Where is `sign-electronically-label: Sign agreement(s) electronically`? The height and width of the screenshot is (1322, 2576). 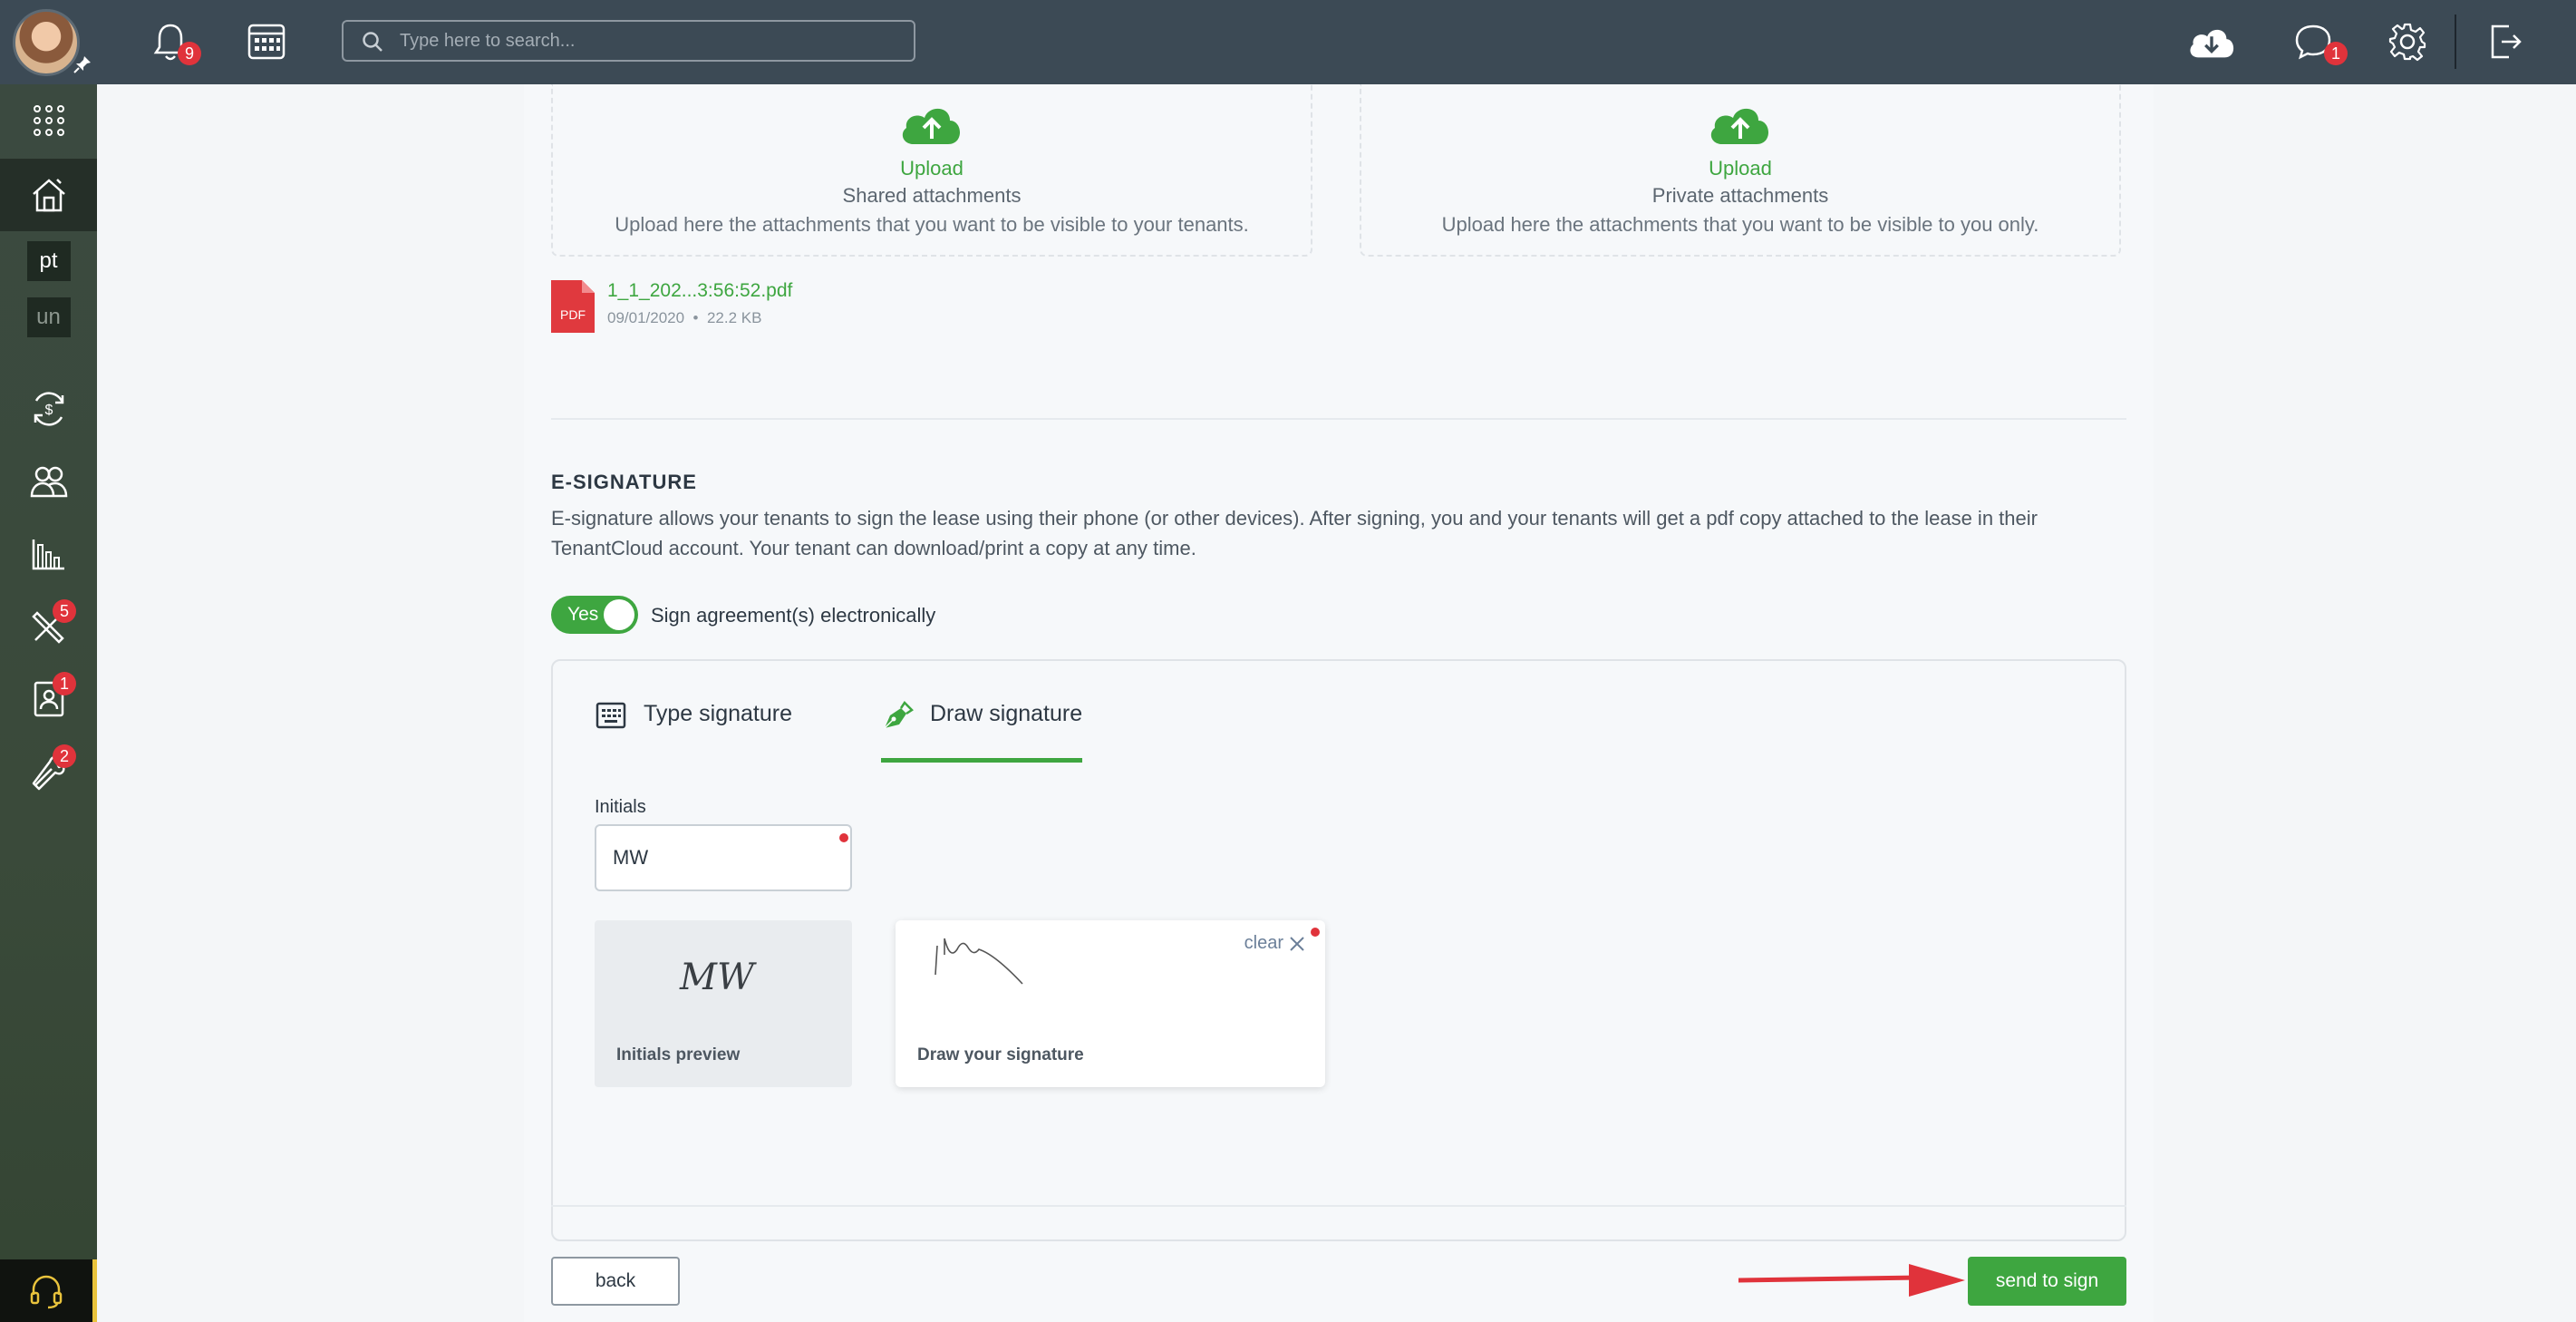 sign-electronically-label: Sign agreement(s) electronically is located at coordinates (793, 615).